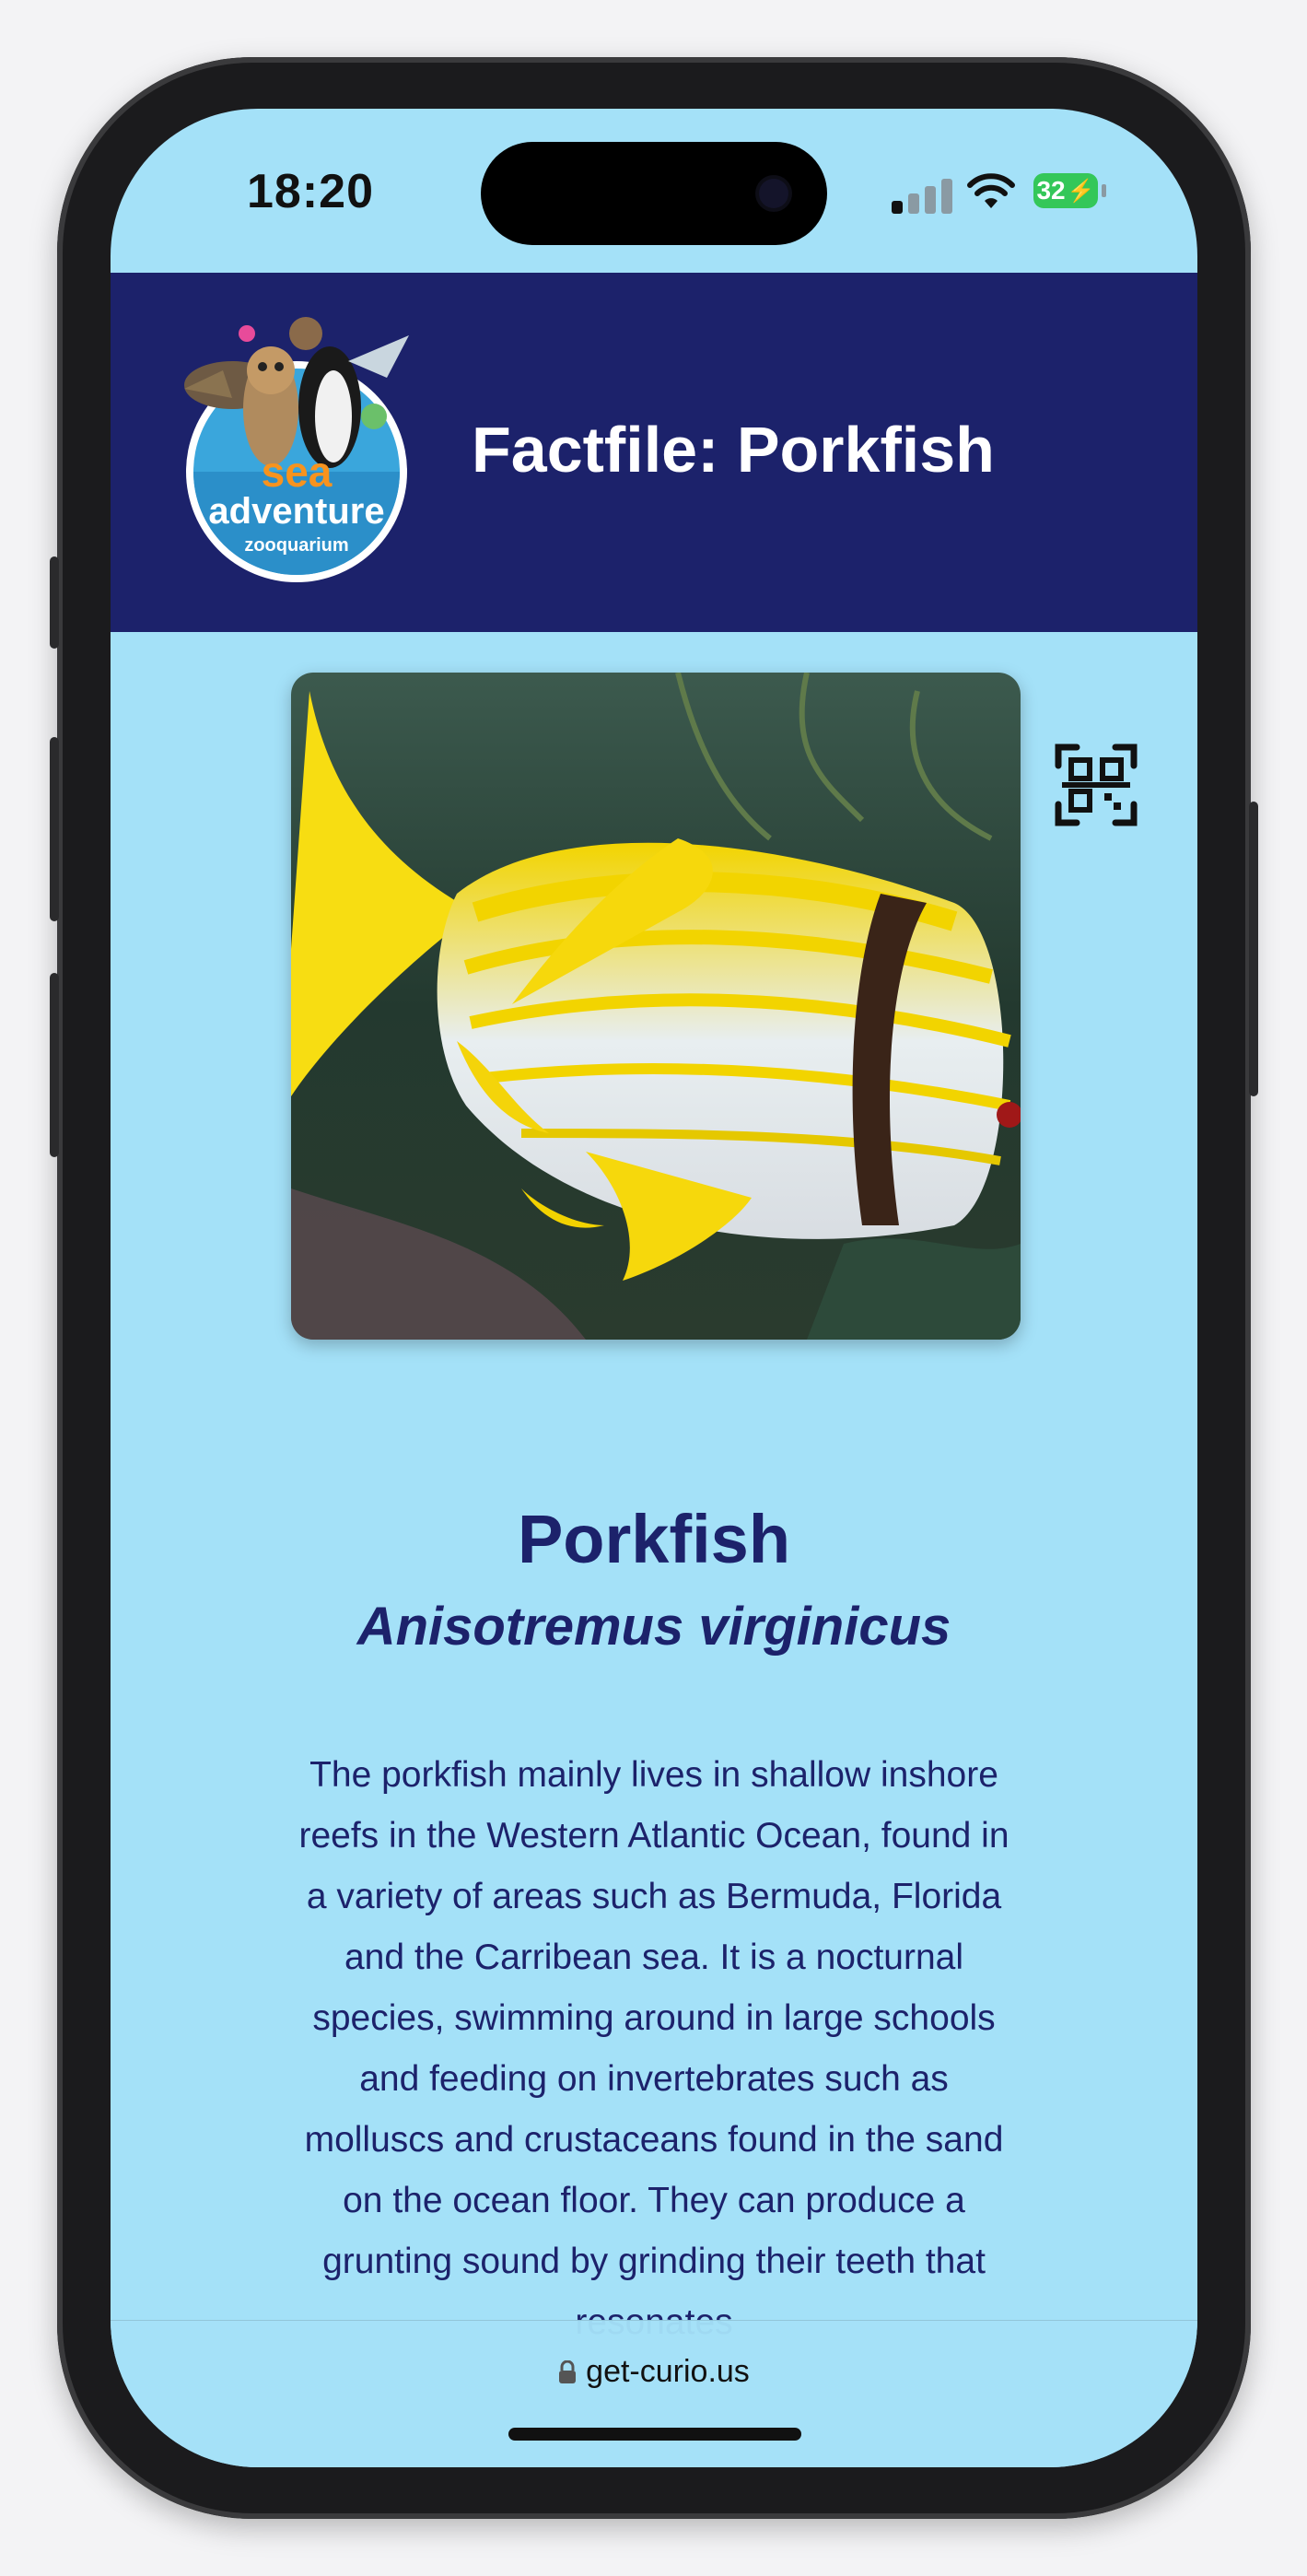 The width and height of the screenshot is (1307, 2576). I want to click on volume-up-button, so click(54, 829).